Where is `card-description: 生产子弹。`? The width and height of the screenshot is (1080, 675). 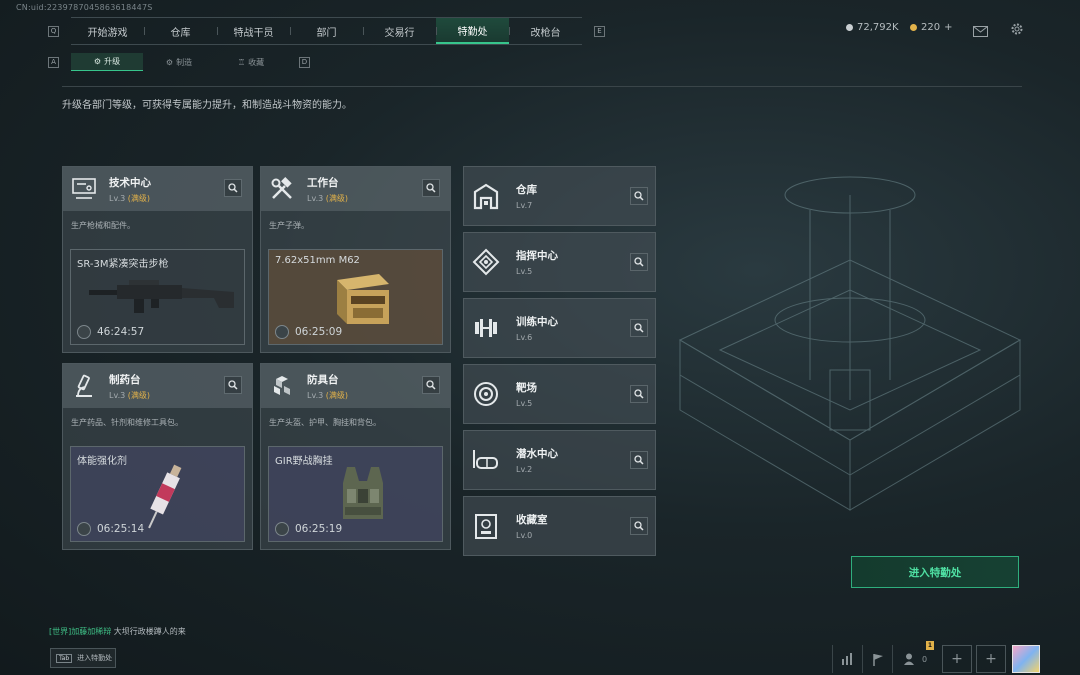 card-description: 生产子弹。 is located at coordinates (289, 225).